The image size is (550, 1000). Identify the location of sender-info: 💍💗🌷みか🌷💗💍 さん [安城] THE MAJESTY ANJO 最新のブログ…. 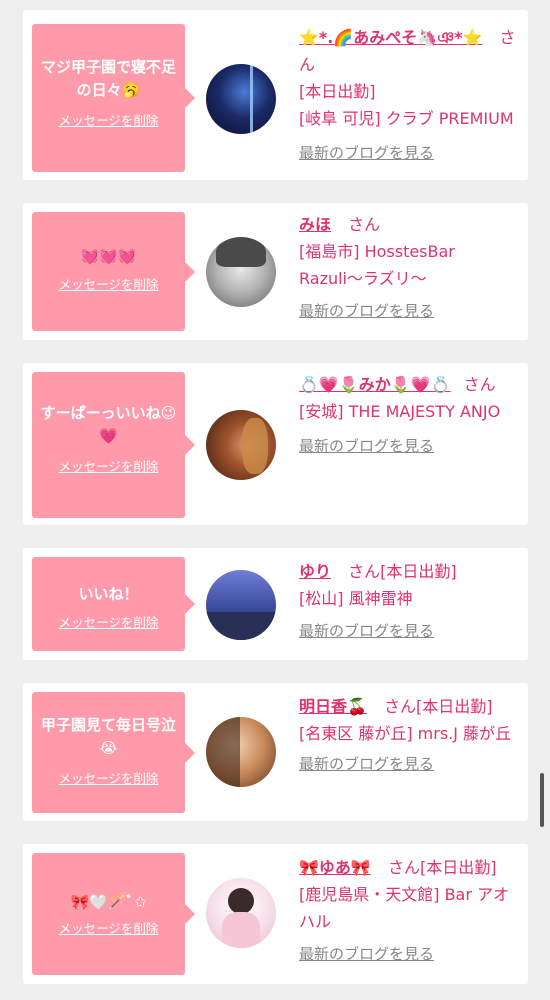
(411, 415).